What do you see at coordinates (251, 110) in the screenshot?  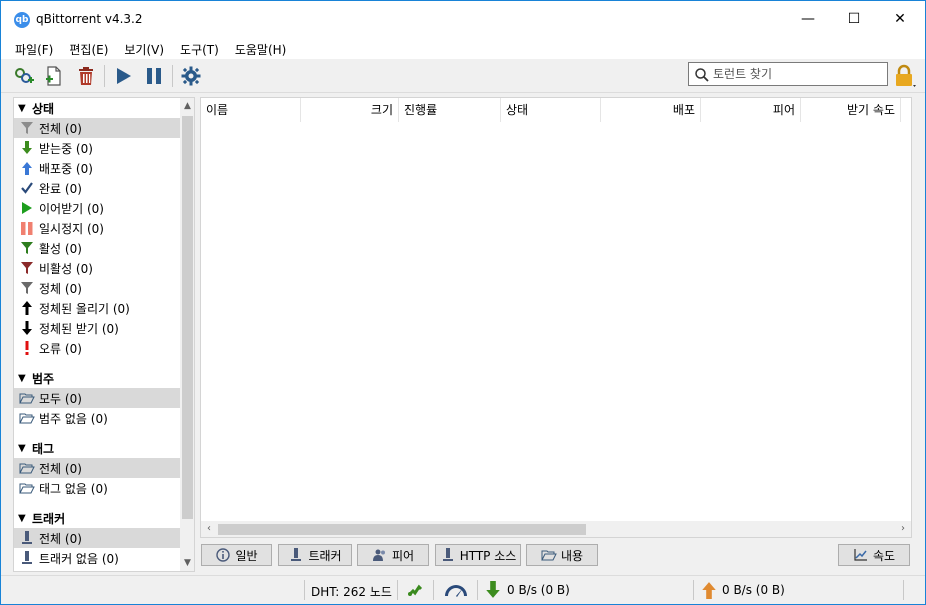 I see `column-name: 이름` at bounding box center [251, 110].